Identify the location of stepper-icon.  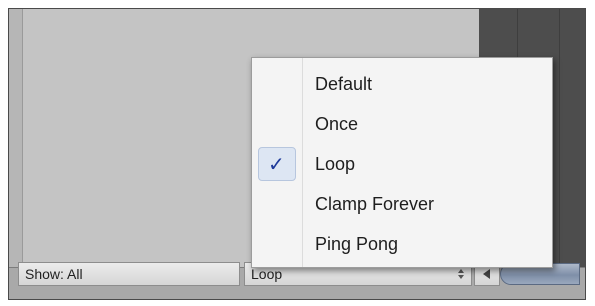
(461, 274).